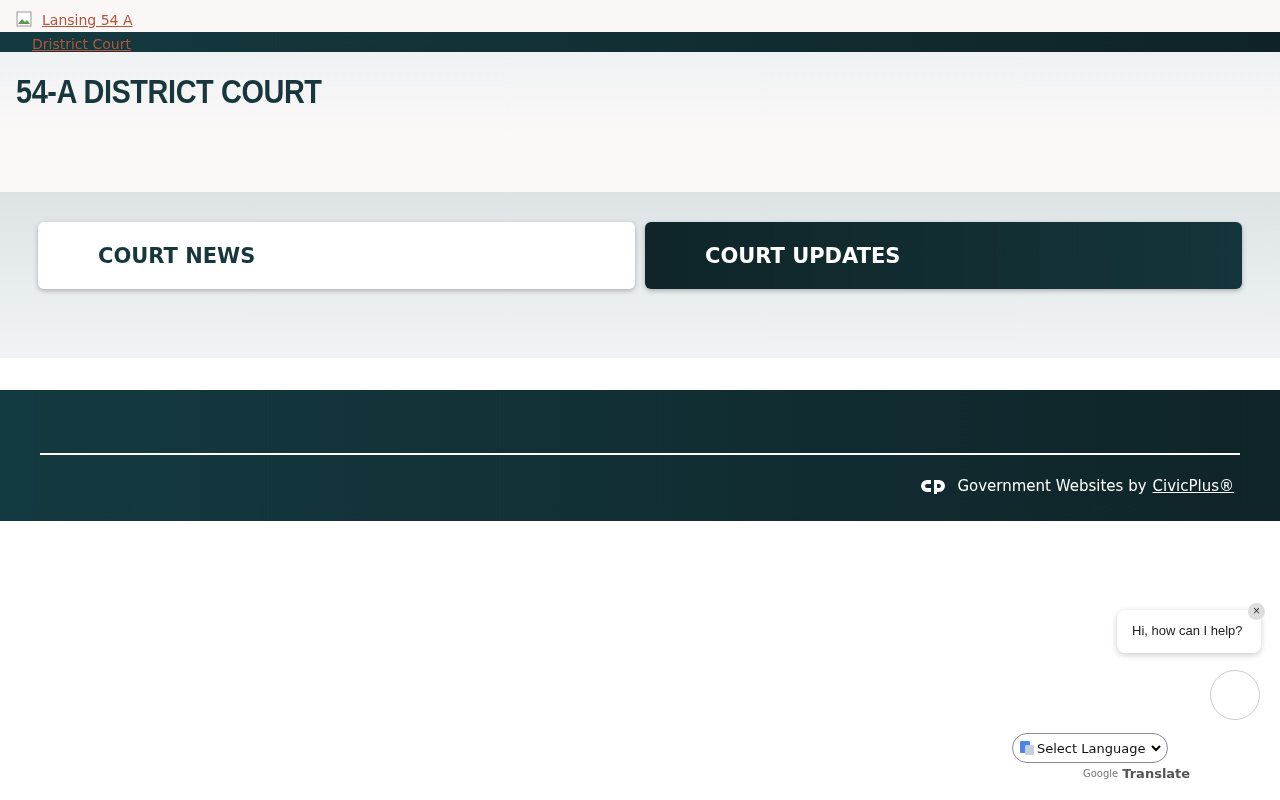 The image size is (1280, 800). What do you see at coordinates (84, 32) in the screenshot?
I see `logo-link: Lansing 54 A Dristrict Court` at bounding box center [84, 32].